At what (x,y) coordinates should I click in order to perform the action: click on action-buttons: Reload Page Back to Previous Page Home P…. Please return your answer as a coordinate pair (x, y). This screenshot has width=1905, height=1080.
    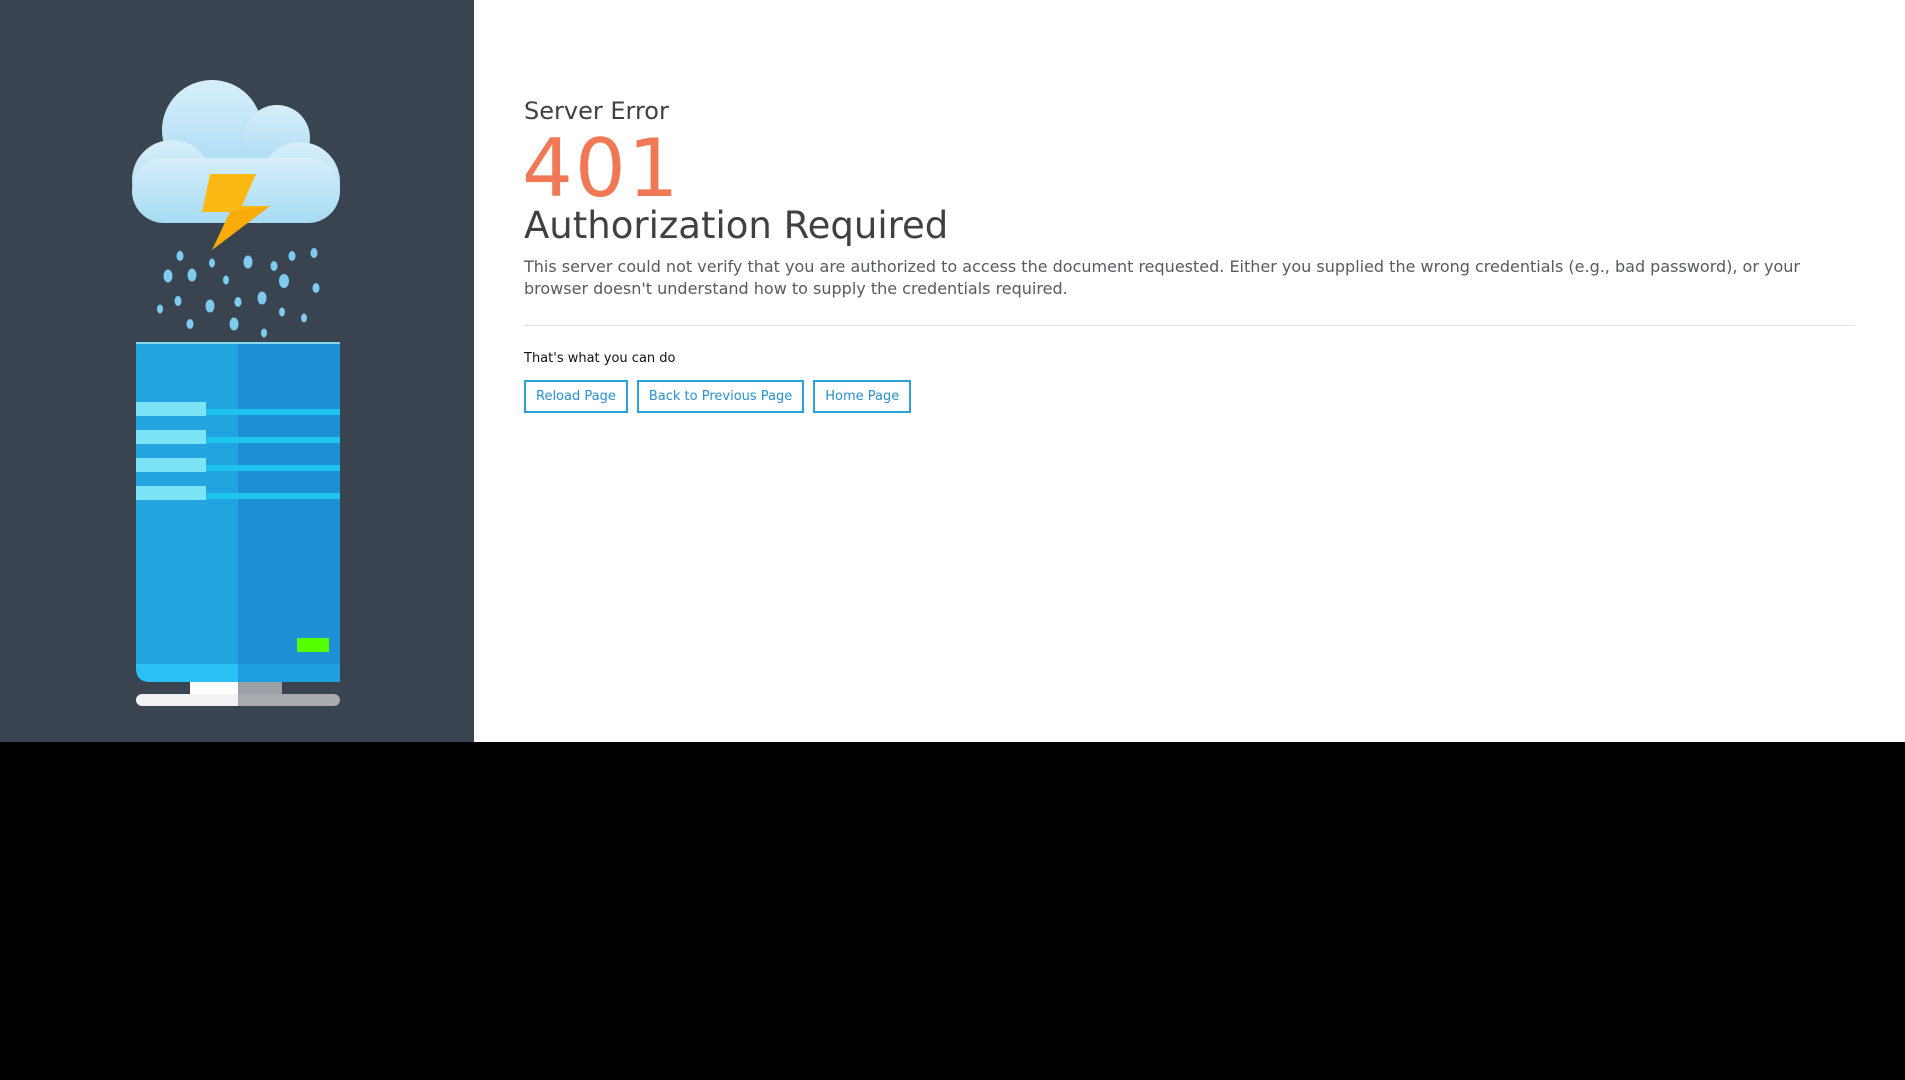
    Looking at the image, I should click on (718, 396).